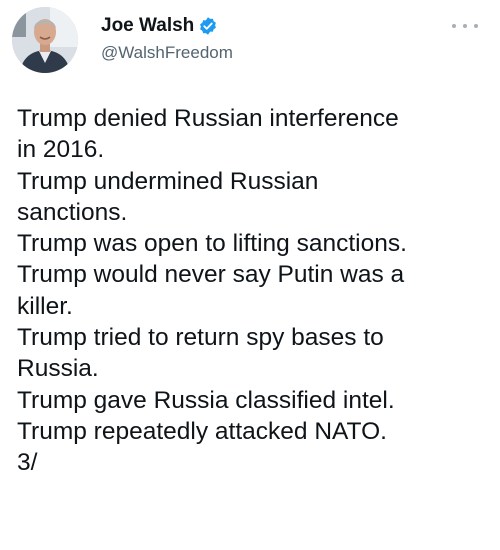 This screenshot has width=500, height=550. Describe the element at coordinates (72, 212) in the screenshot. I see `tweet-line: sanctions.` at that location.